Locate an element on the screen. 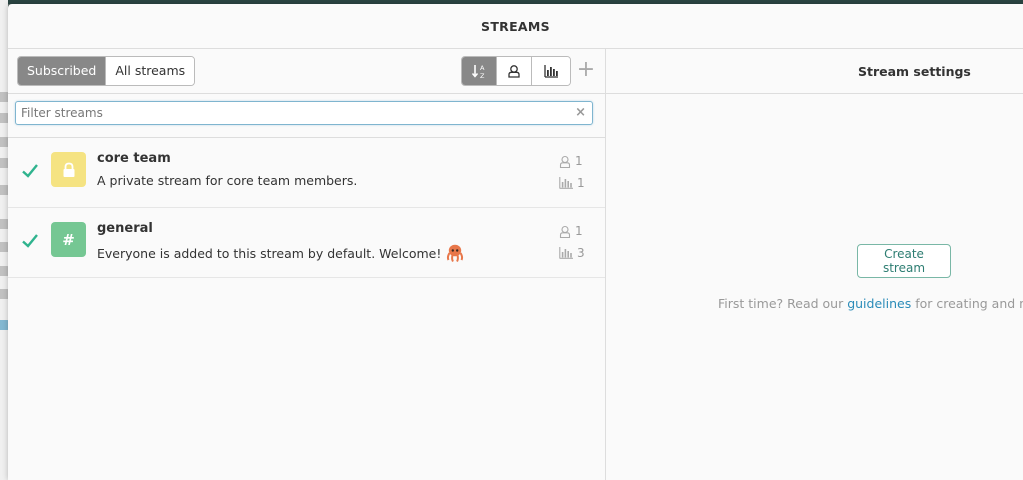 The image size is (1023, 480). tab-all-streams: All streams is located at coordinates (150, 71).